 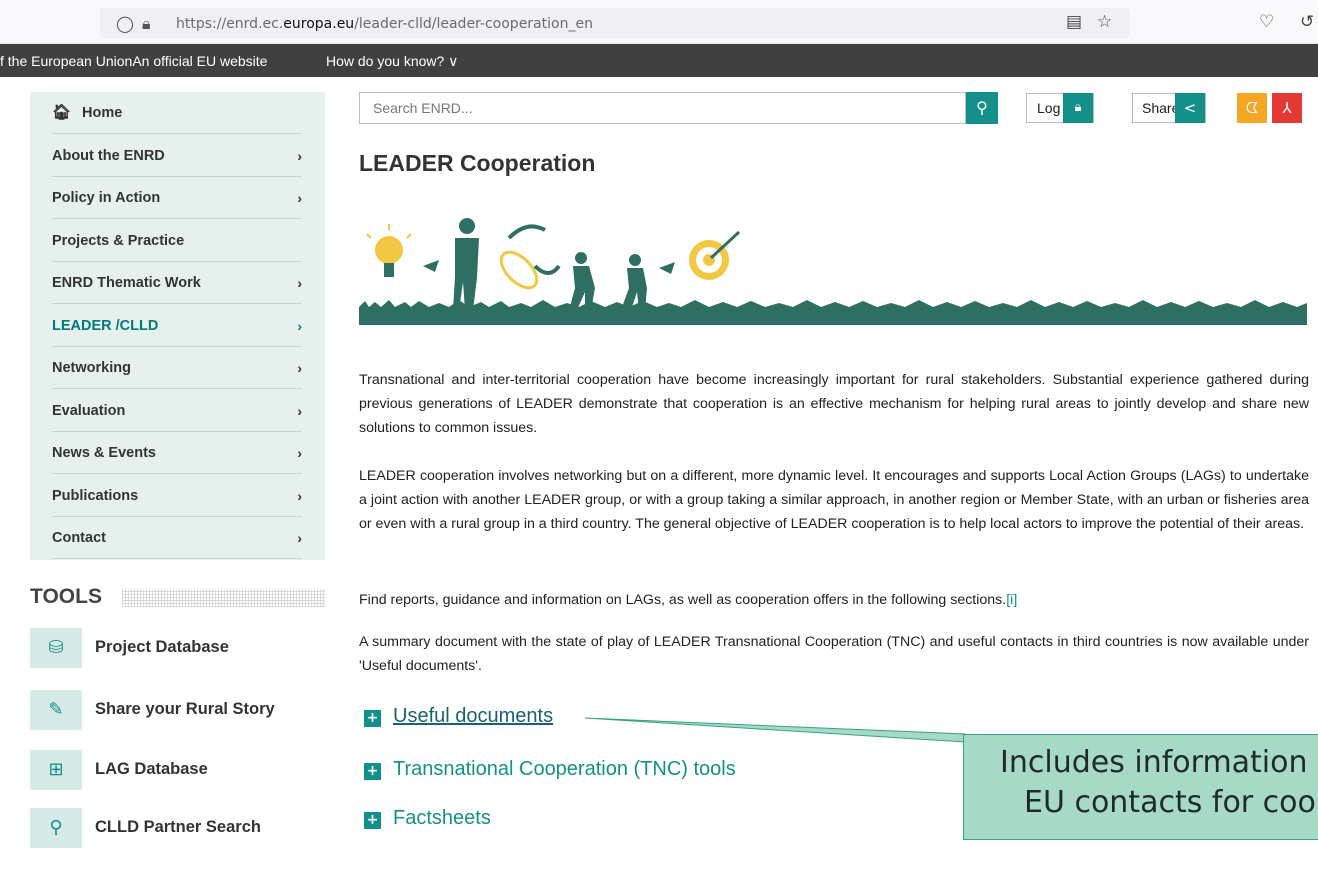 What do you see at coordinates (177, 710) in the screenshot?
I see `tool-share-your-rural-story: ✎ Share your Rural Story` at bounding box center [177, 710].